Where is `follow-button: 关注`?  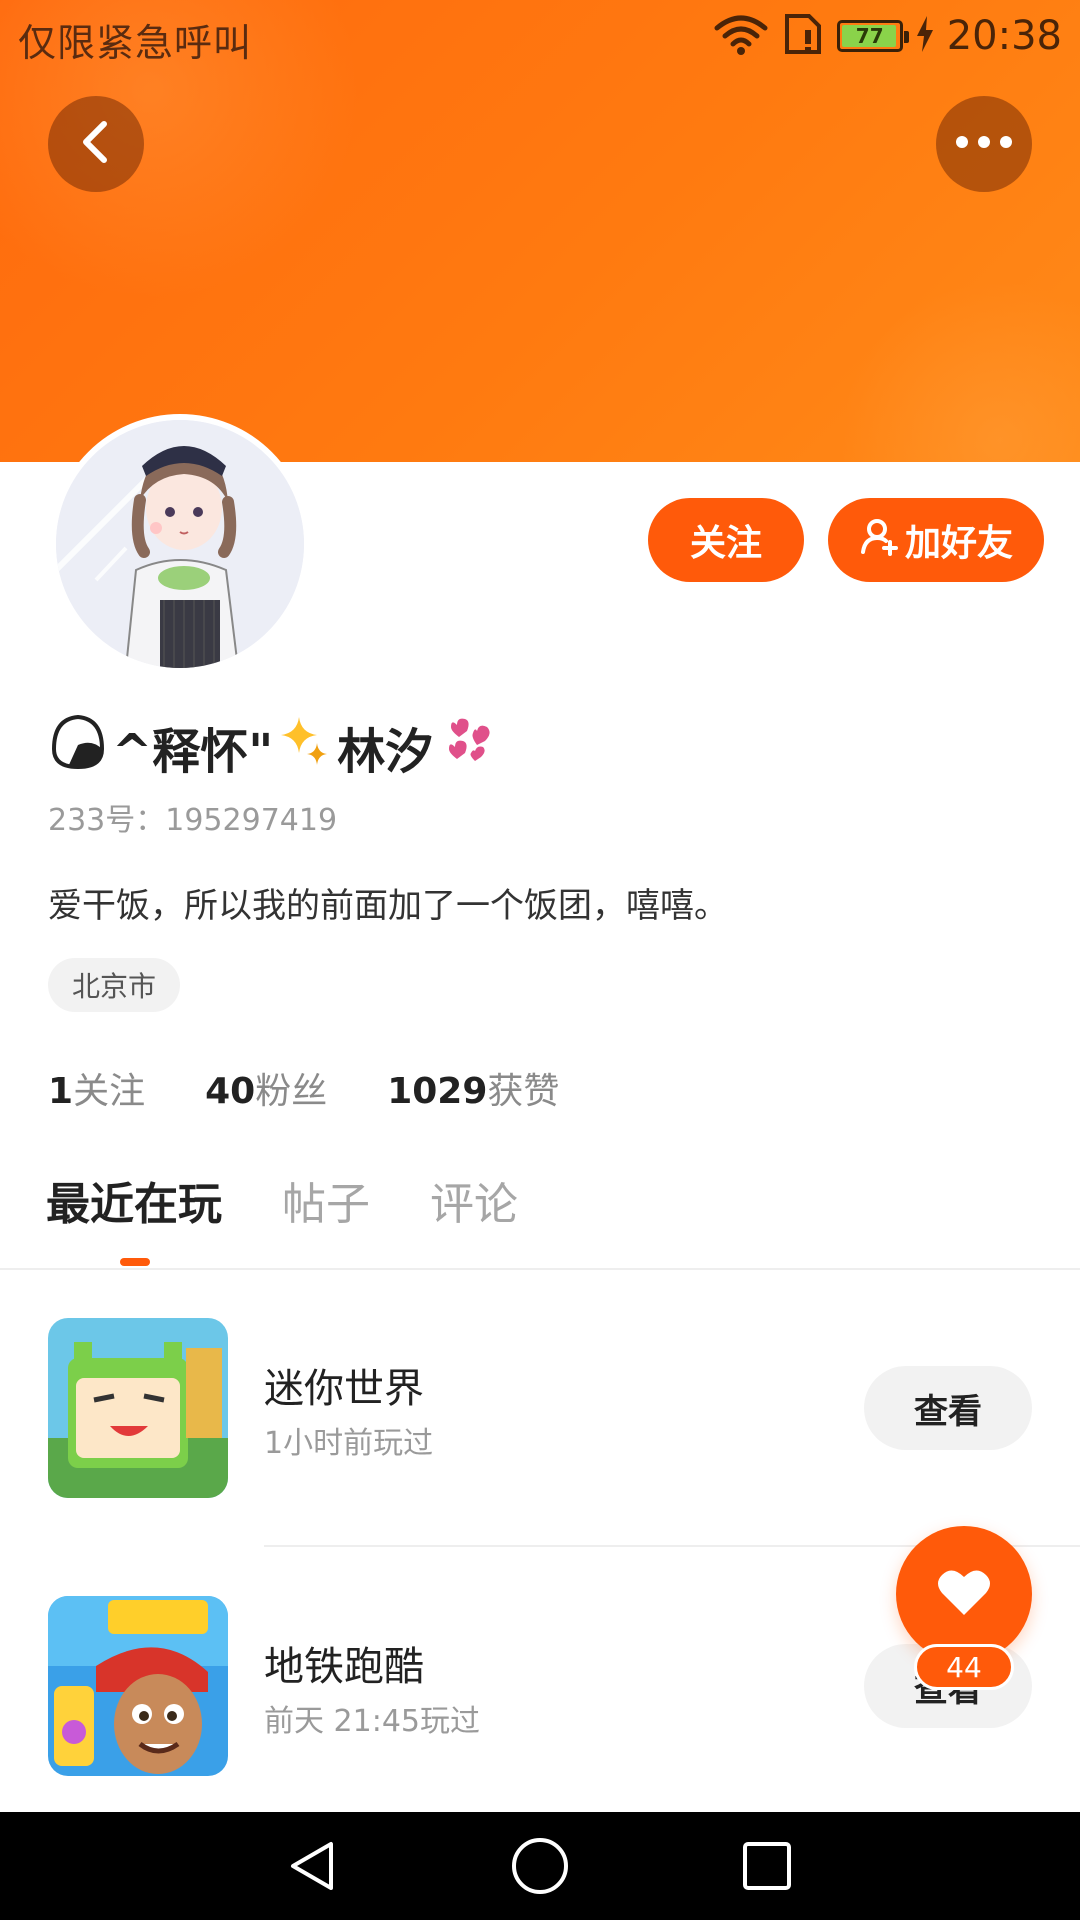
follow-button: 关注 is located at coordinates (726, 540).